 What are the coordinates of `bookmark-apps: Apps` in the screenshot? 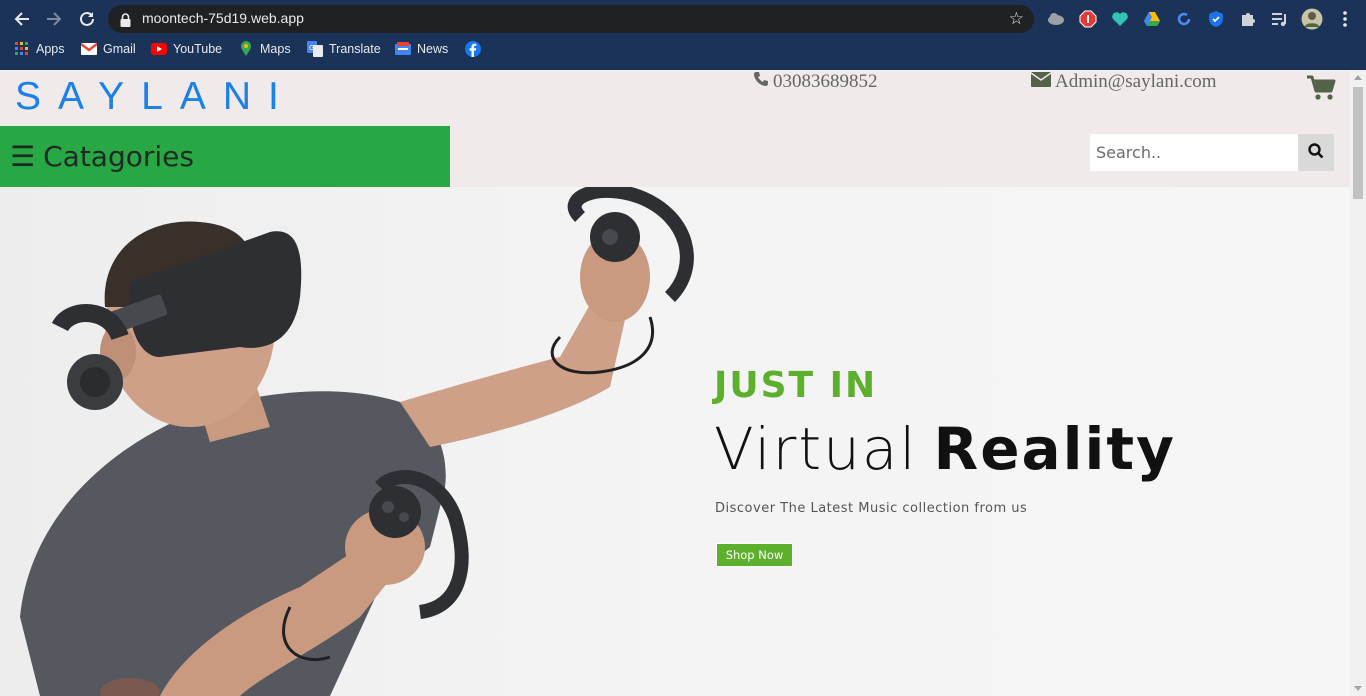 It's located at (39, 49).